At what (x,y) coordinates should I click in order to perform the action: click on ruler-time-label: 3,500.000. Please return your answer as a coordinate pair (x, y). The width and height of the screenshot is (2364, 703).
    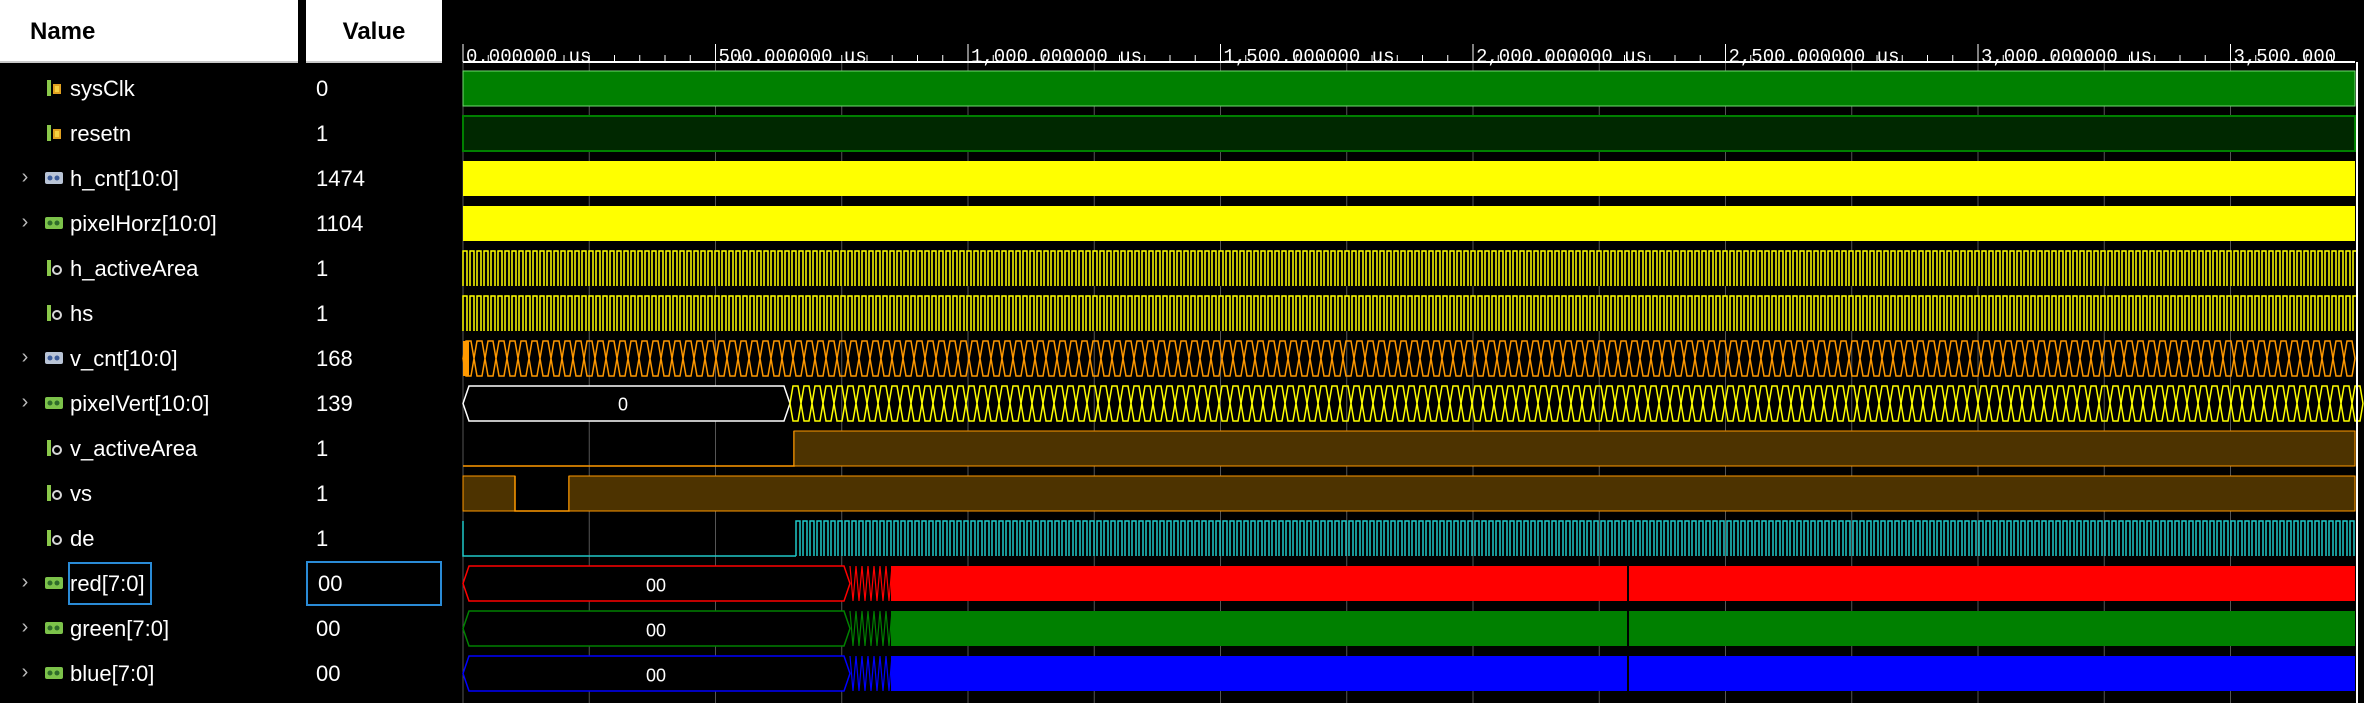
    Looking at the image, I should click on (2285, 57).